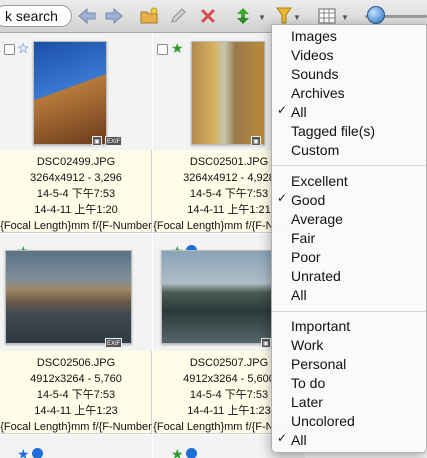 This screenshot has height=458, width=427. Describe the element at coordinates (349, 74) in the screenshot. I see `menu-item-sounds: Sounds` at that location.